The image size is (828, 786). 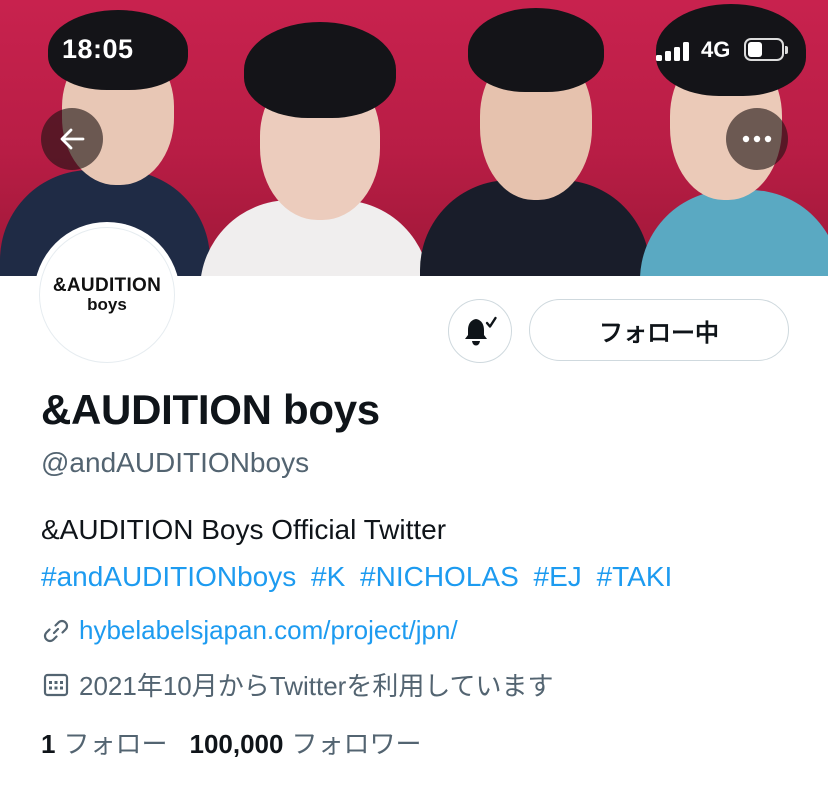 I want to click on more-dots-icon, so click(x=757, y=139).